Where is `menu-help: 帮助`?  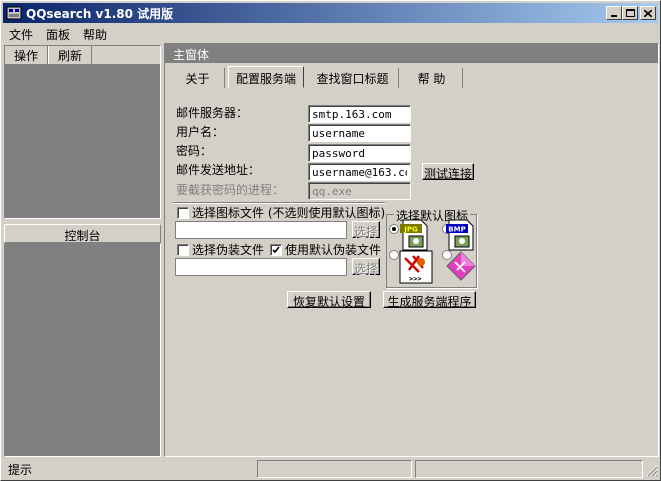 menu-help: 帮助 is located at coordinates (95, 34).